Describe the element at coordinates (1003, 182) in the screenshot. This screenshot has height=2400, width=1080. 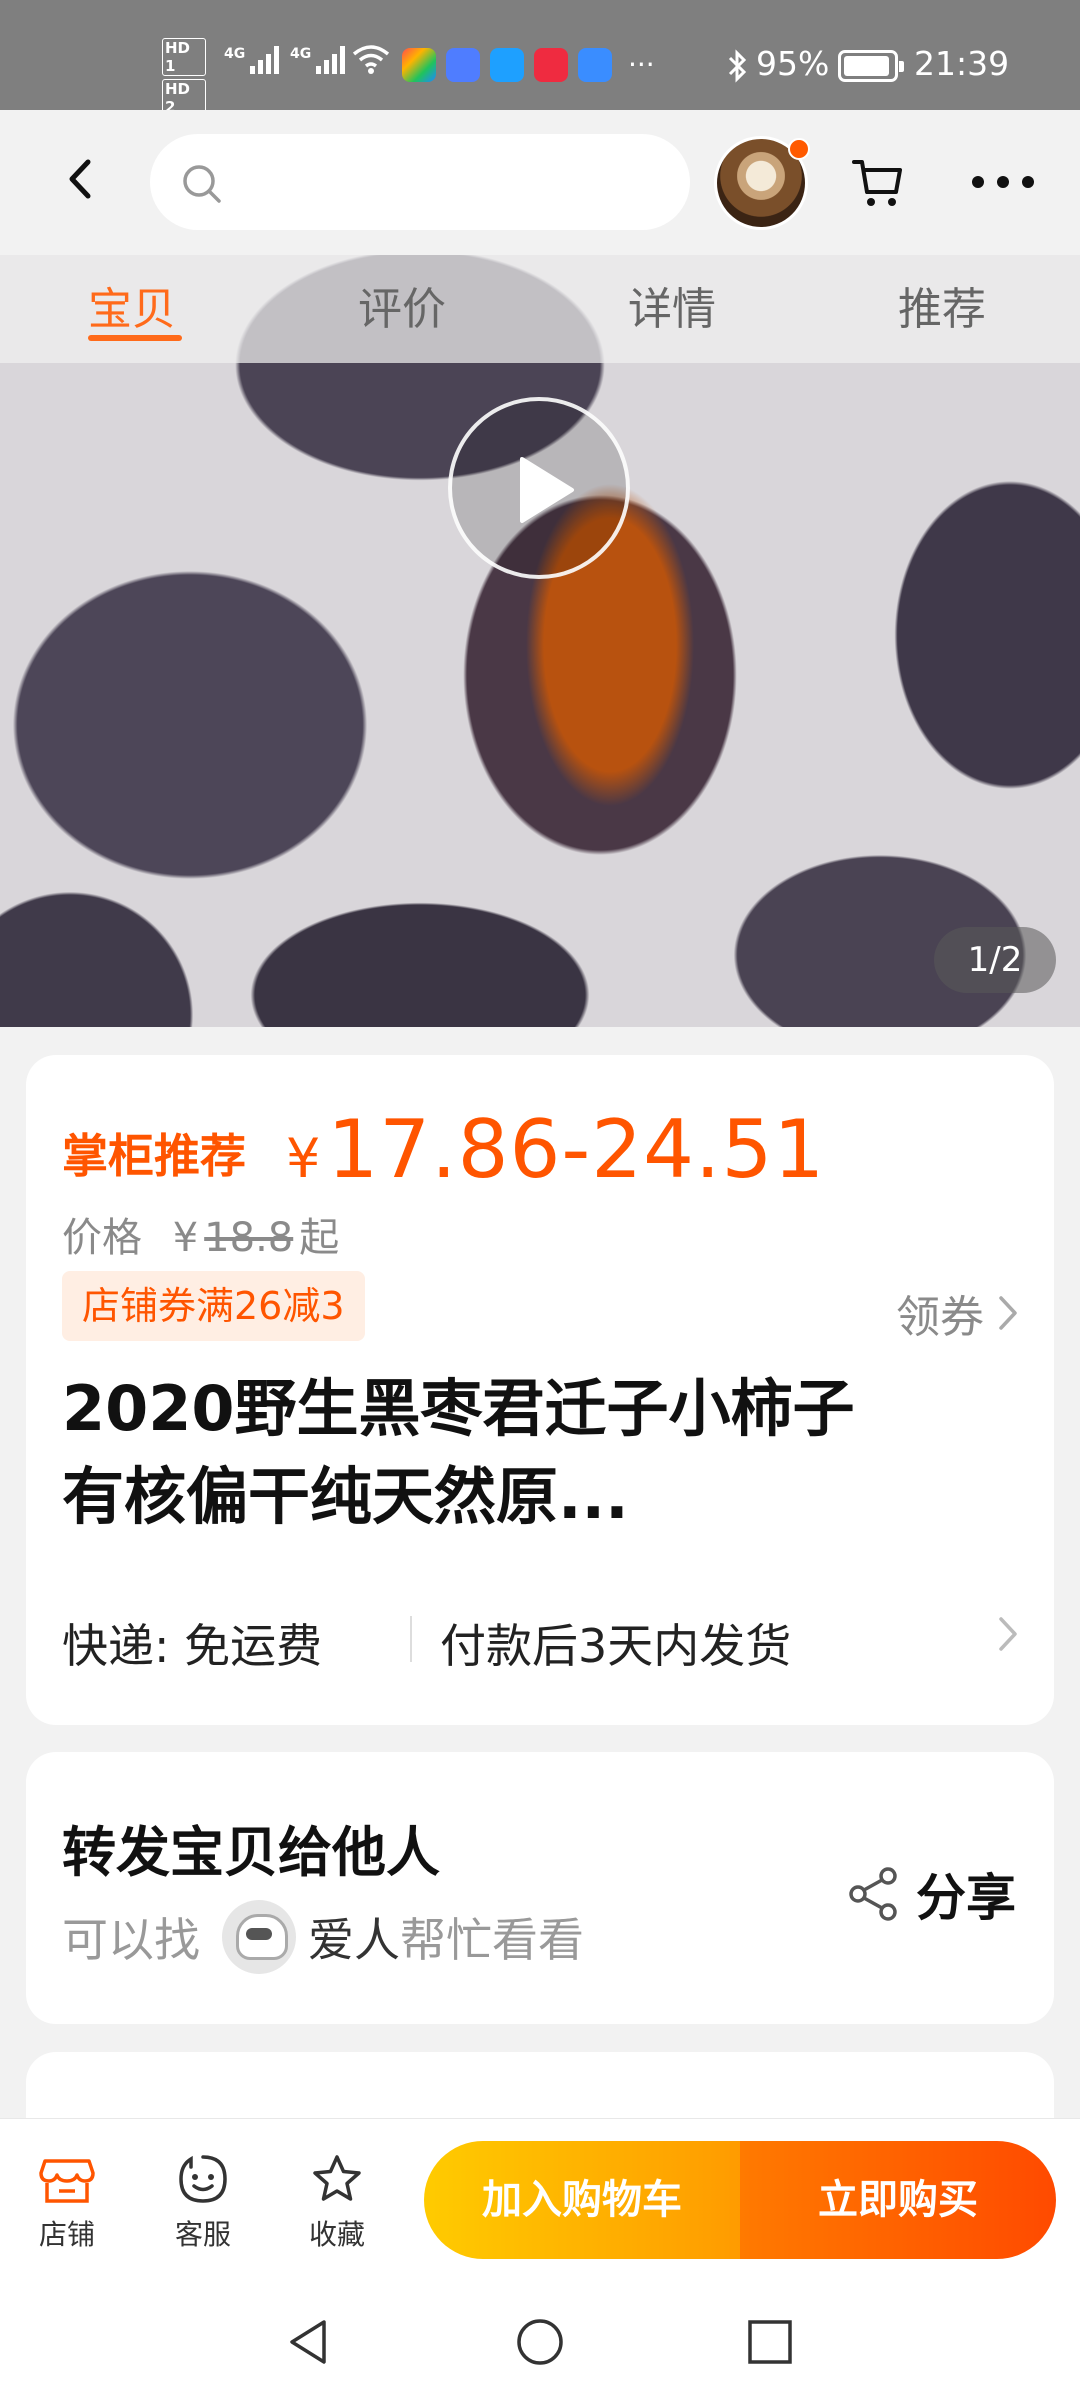
I see `more-menu-icon` at that location.